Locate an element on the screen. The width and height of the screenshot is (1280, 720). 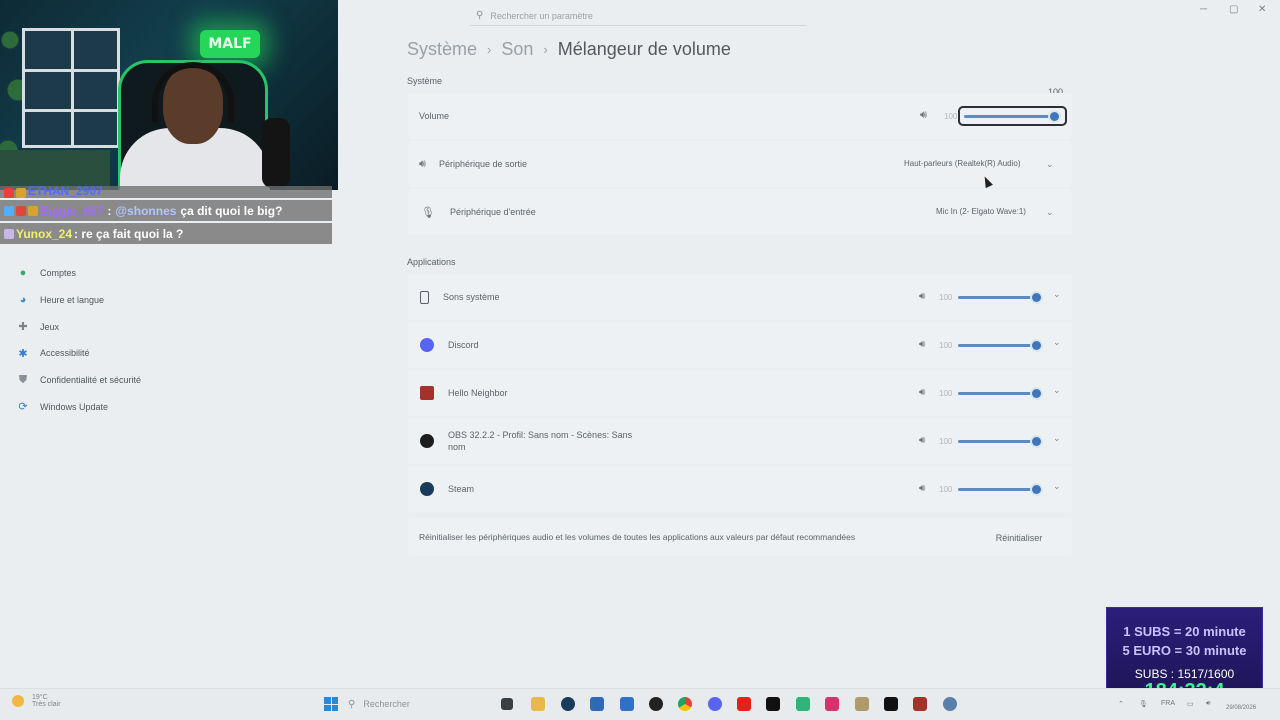
search-icon: ⚲ is located at coordinates (352, 704).